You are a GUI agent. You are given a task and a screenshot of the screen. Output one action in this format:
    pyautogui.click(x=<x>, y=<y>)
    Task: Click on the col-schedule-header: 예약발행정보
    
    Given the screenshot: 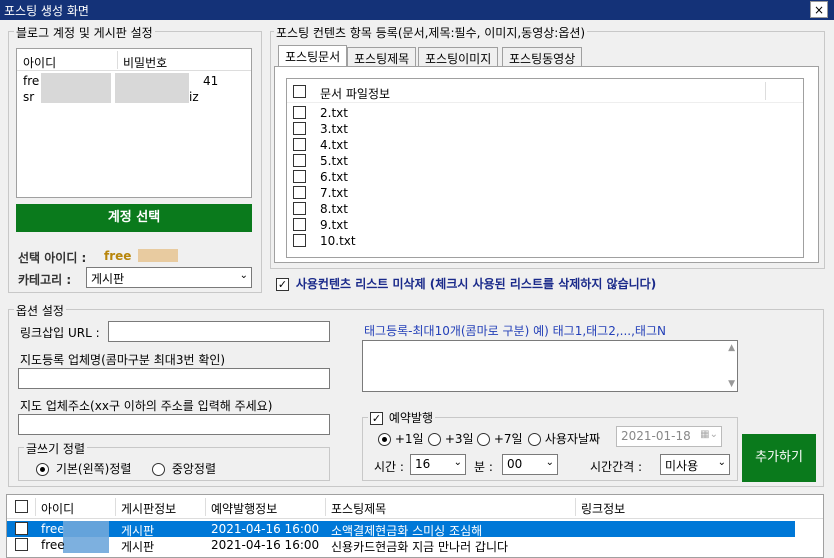 What is the action you would take?
    pyautogui.click(x=244, y=508)
    